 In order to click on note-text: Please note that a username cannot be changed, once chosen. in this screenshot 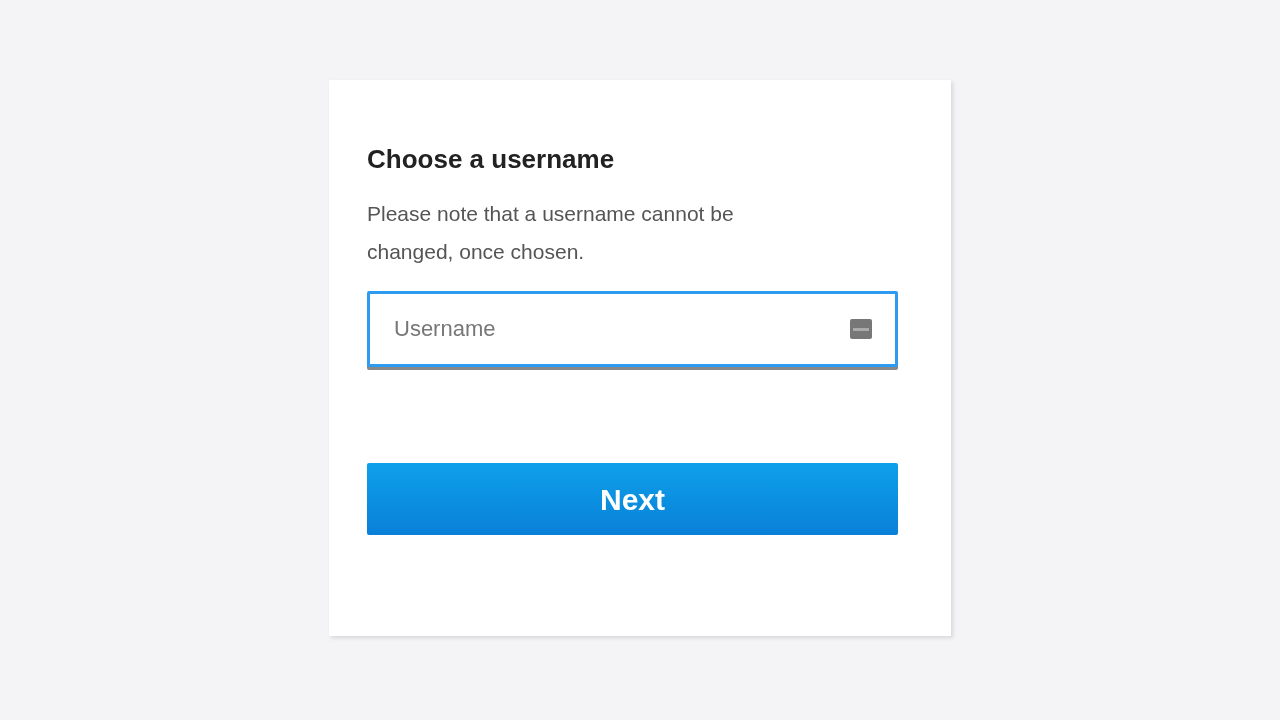, I will do `click(551, 233)`.